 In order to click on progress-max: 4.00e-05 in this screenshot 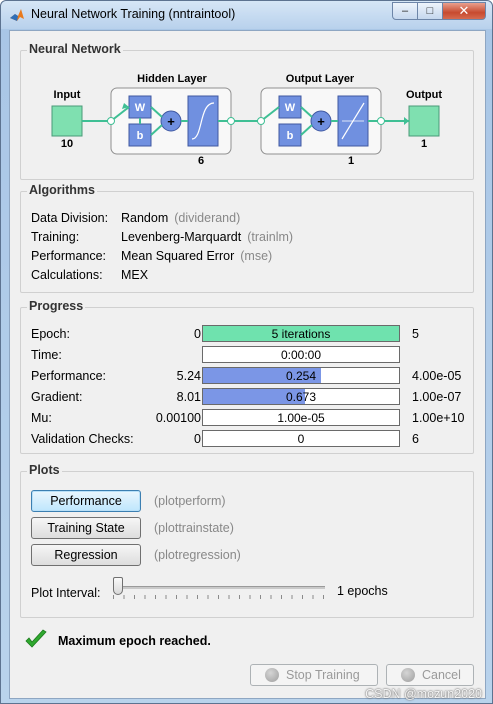, I will do `click(437, 376)`.